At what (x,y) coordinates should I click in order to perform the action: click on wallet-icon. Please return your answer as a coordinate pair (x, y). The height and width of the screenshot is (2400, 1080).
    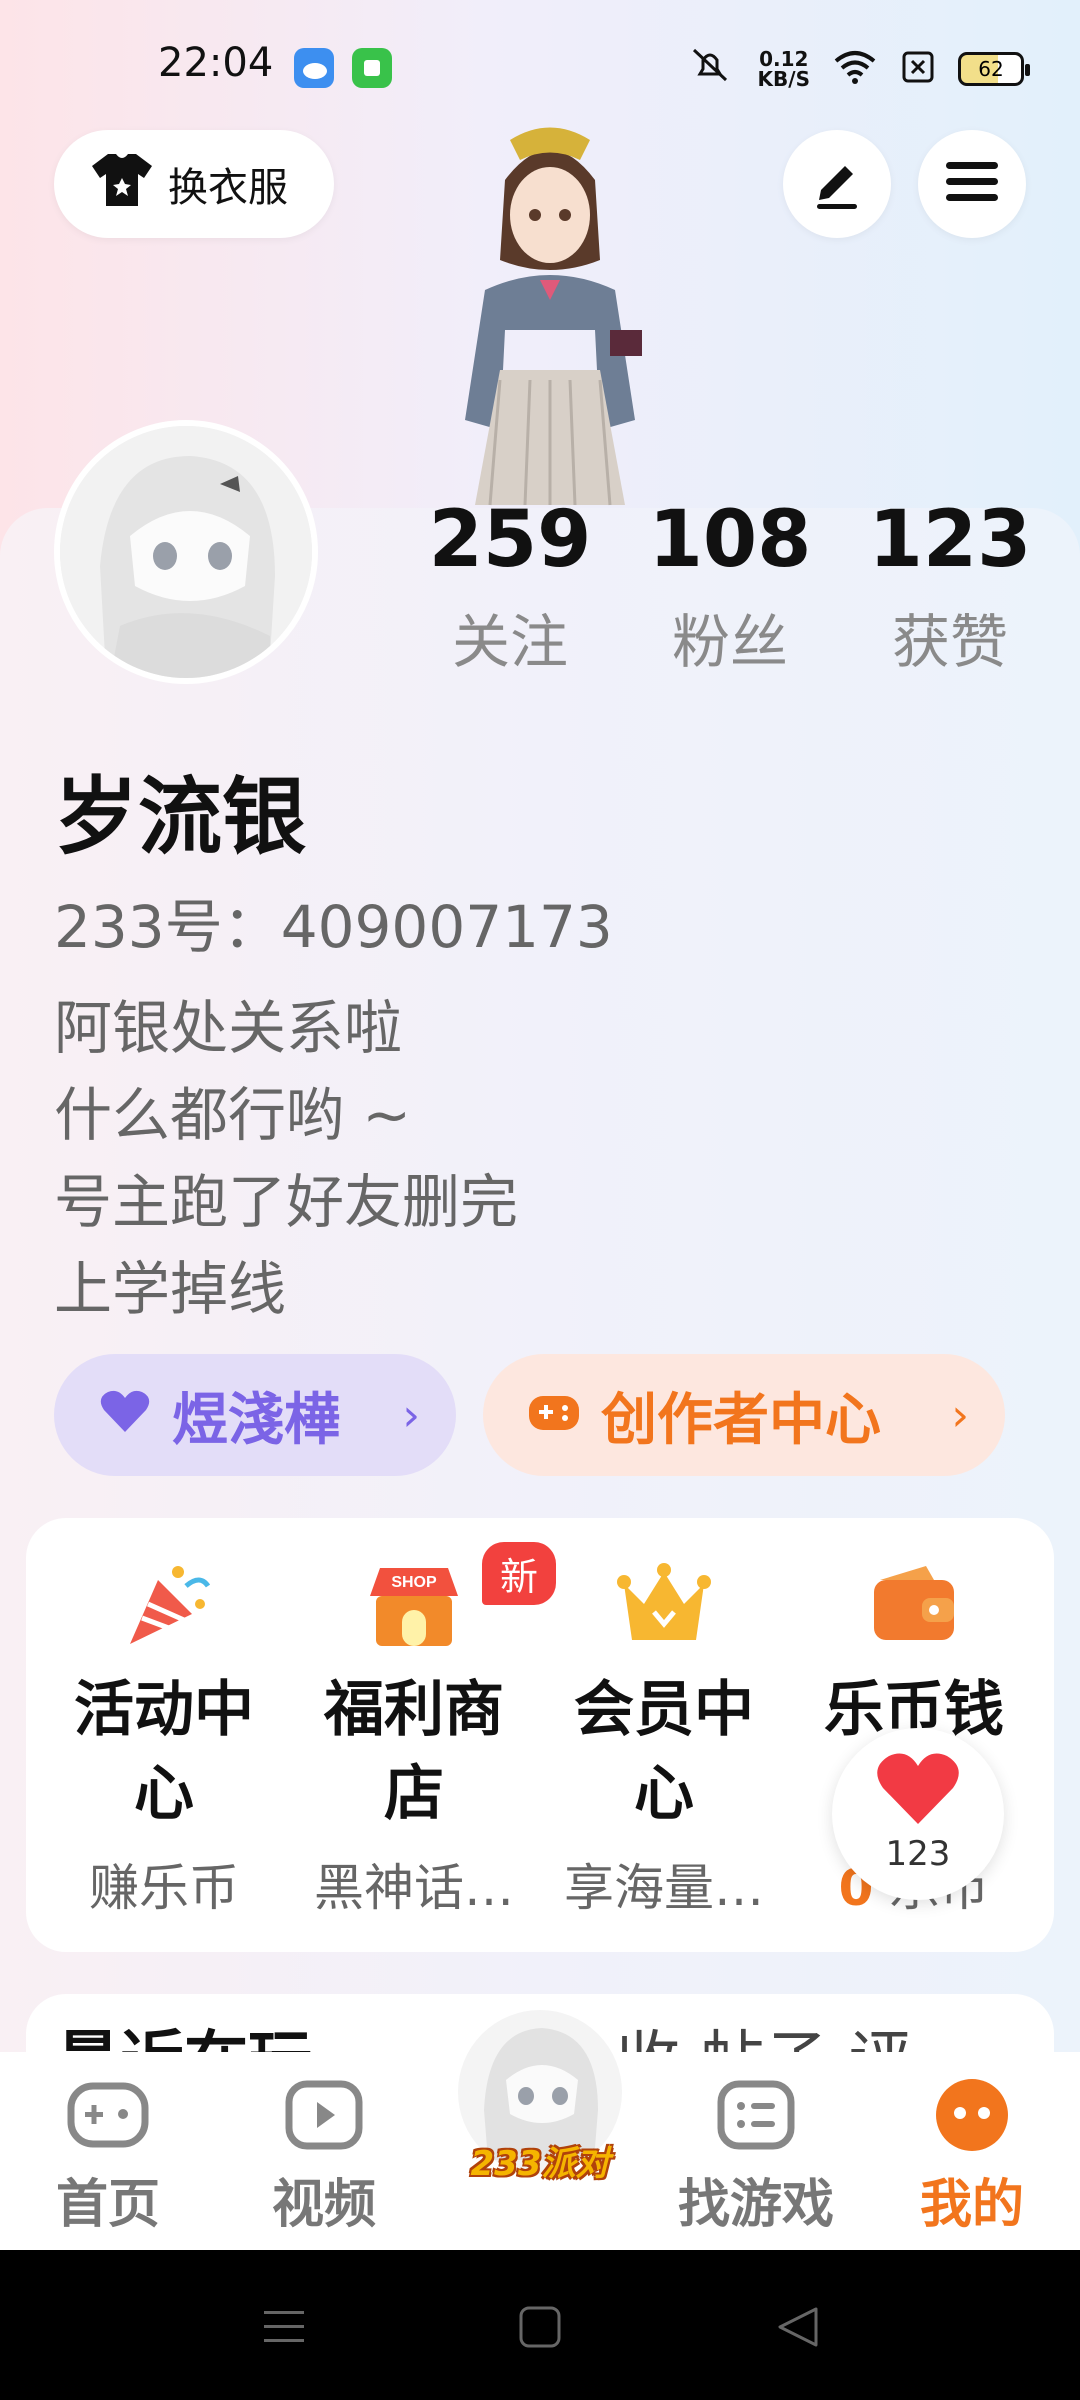
    Looking at the image, I should click on (914, 1605).